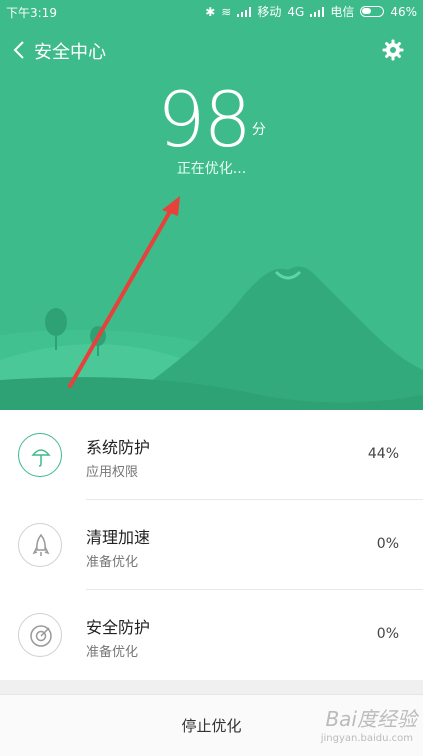 Image resolution: width=423 pixels, height=756 pixels. Describe the element at coordinates (124, 292) in the screenshot. I see `annotation-arrow` at that location.